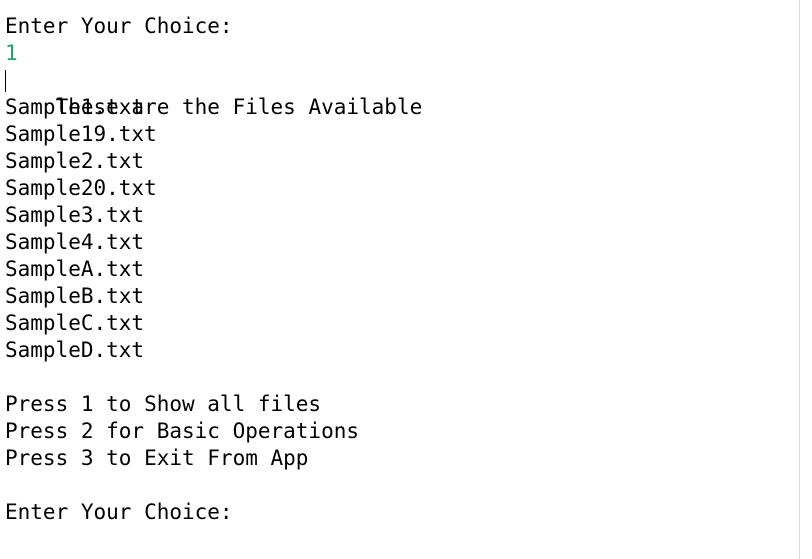 This screenshot has height=559, width=812. What do you see at coordinates (75, 269) in the screenshot?
I see `file-item: SampleA.txt` at bounding box center [75, 269].